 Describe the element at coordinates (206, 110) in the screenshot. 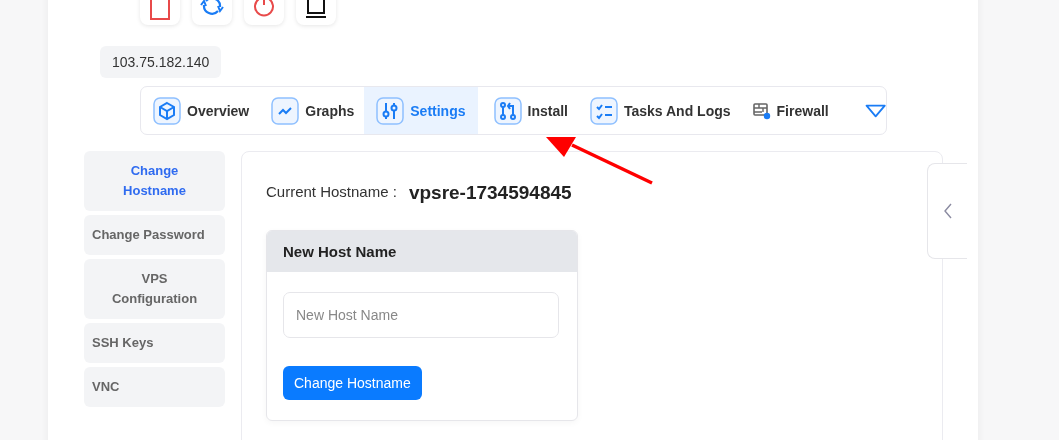

I see `nav-tab: Overview` at that location.